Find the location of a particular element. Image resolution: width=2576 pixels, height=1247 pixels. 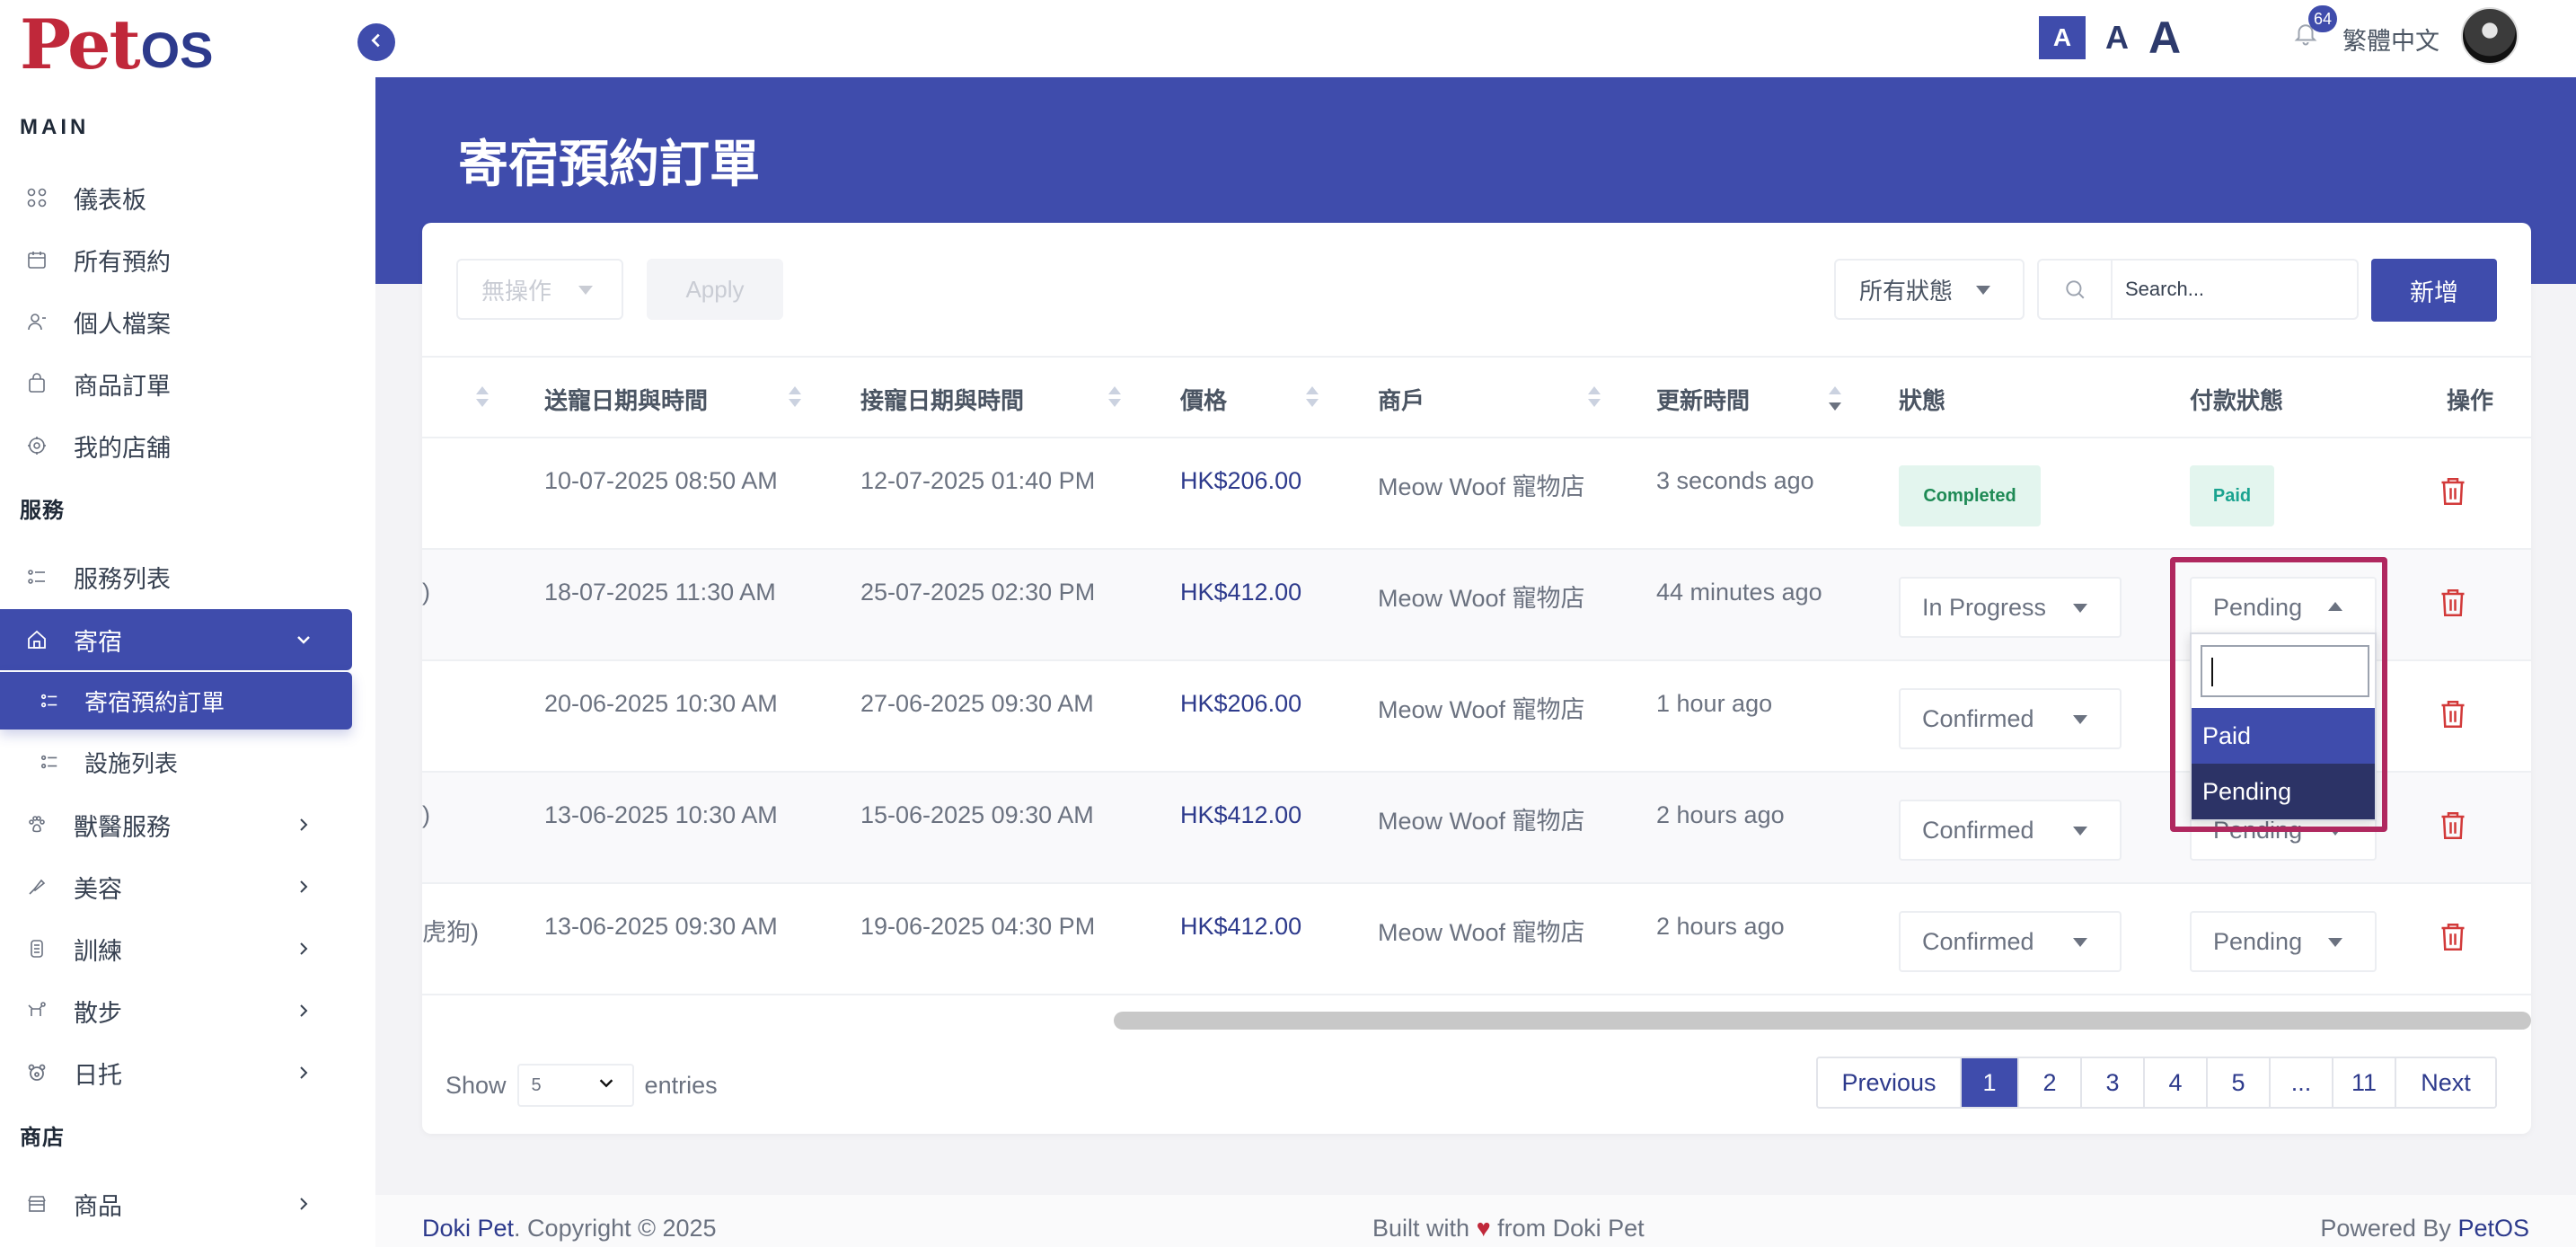

pagination-previous: Previous is located at coordinates (1890, 1083).